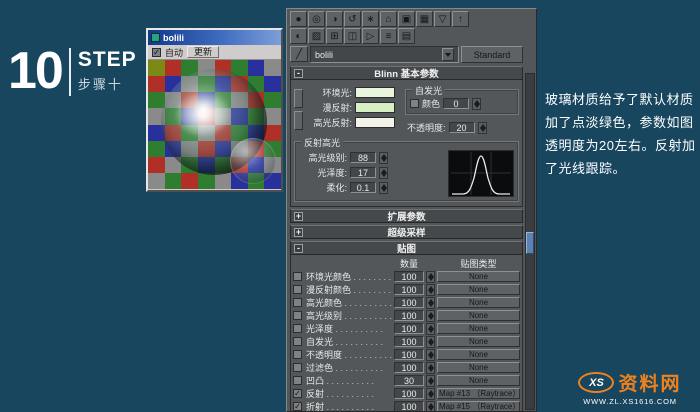 This screenshot has width=700, height=412. What do you see at coordinates (316, 36) in the screenshot?
I see `background-icon: ▨` at bounding box center [316, 36].